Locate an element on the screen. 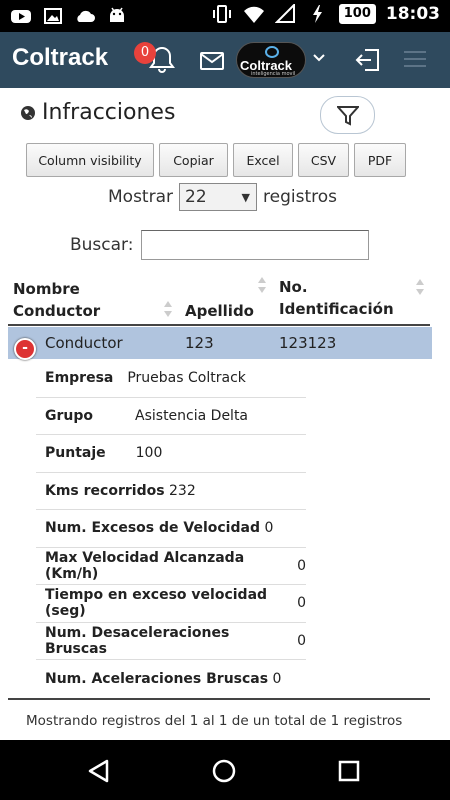  export-buttons: Column visibility Copiar Excel CSV PDF is located at coordinates (216, 160).